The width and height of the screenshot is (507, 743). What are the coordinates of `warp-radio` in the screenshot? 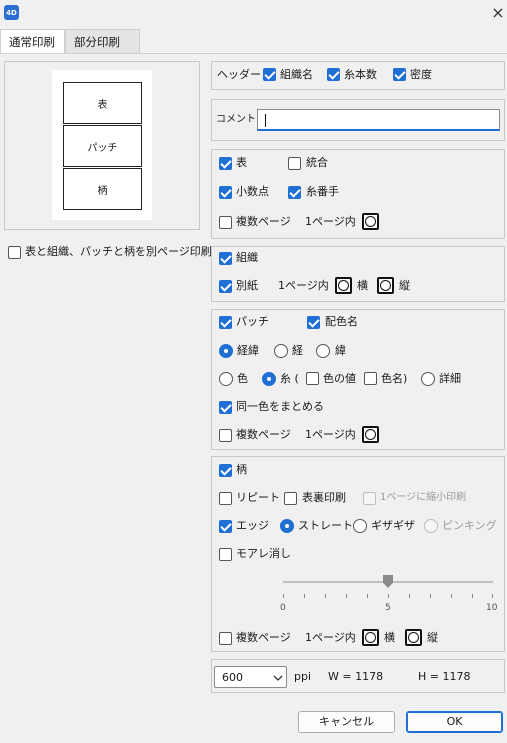 It's located at (281, 351).